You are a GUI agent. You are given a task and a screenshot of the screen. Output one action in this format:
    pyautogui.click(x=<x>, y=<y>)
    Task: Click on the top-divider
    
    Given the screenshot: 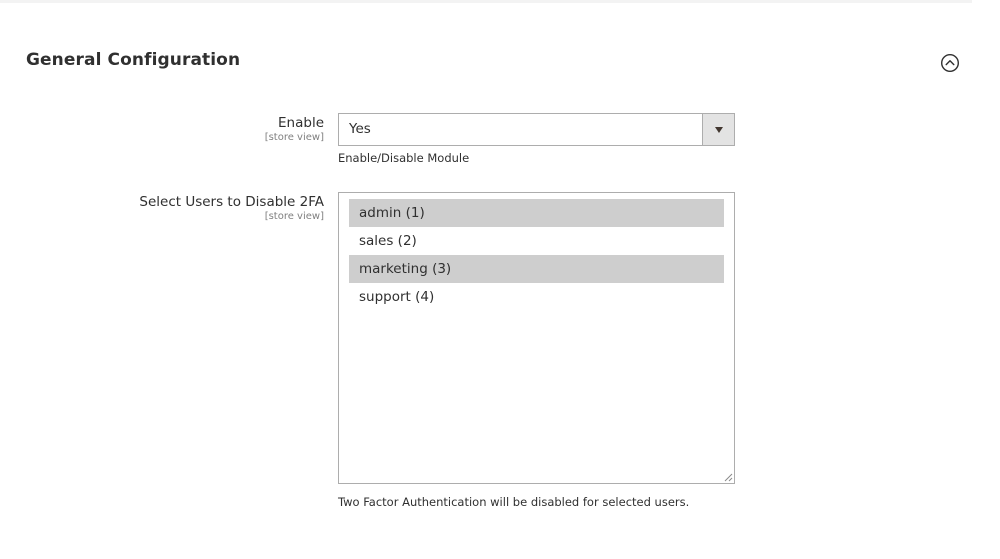 What is the action you would take?
    pyautogui.click(x=486, y=1)
    